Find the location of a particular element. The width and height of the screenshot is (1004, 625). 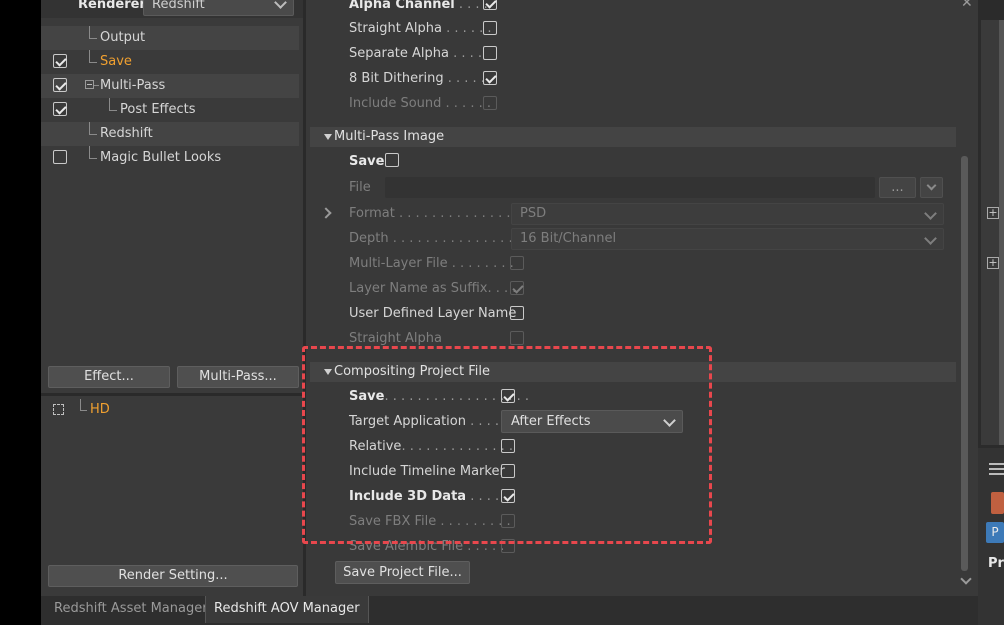

mp-userdefined-label: User Defined Layer Name is located at coordinates (433, 313).